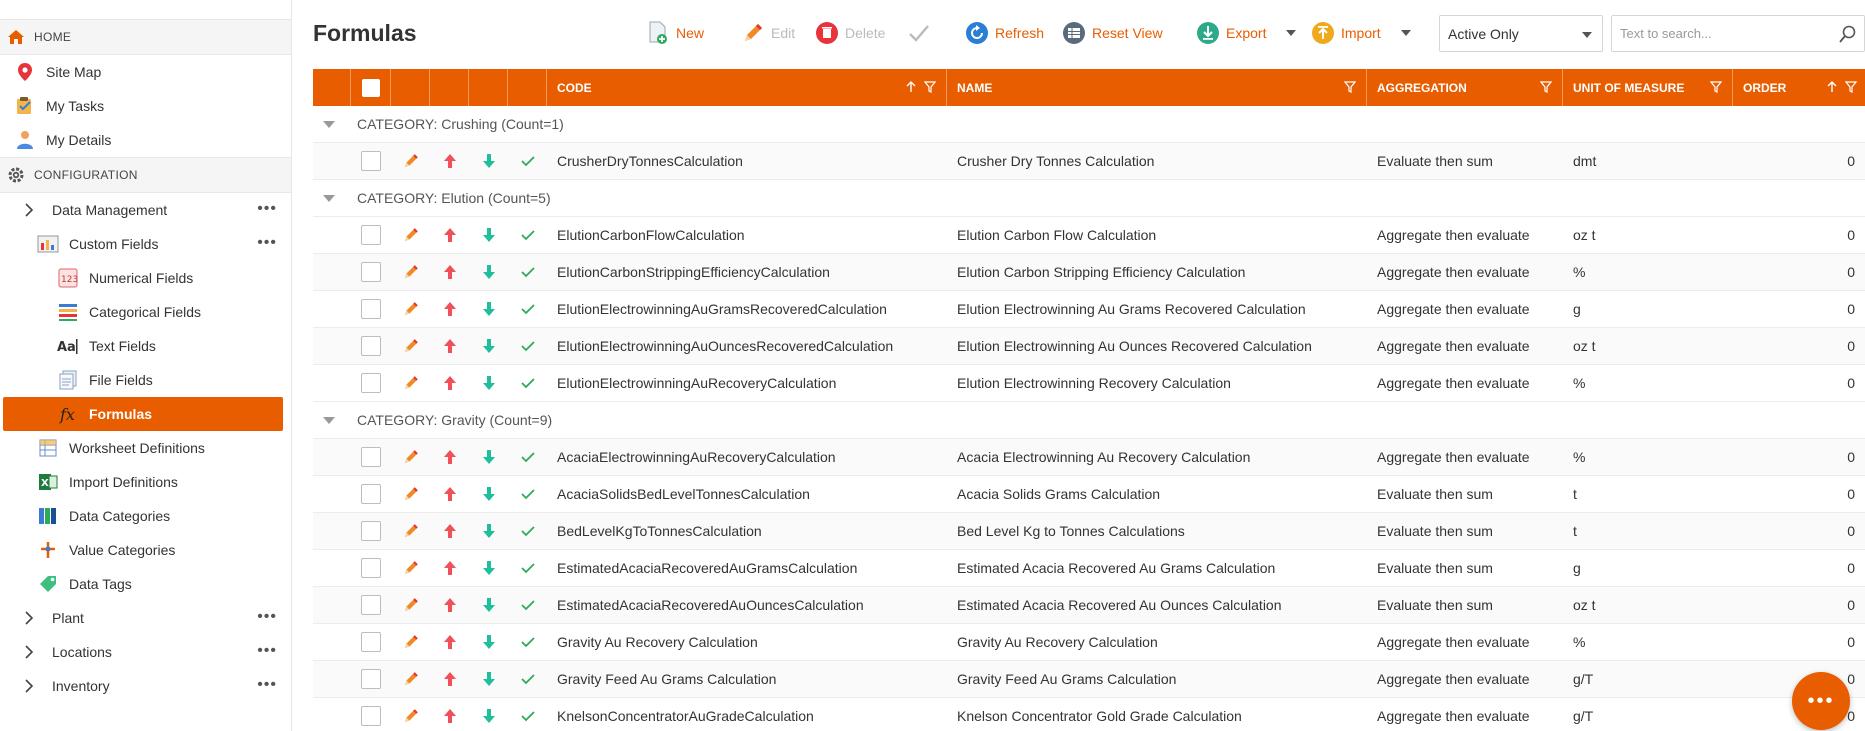 The height and width of the screenshot is (731, 1865). What do you see at coordinates (145, 140) in the screenshot?
I see `sidebar-item-my-details: My Details` at bounding box center [145, 140].